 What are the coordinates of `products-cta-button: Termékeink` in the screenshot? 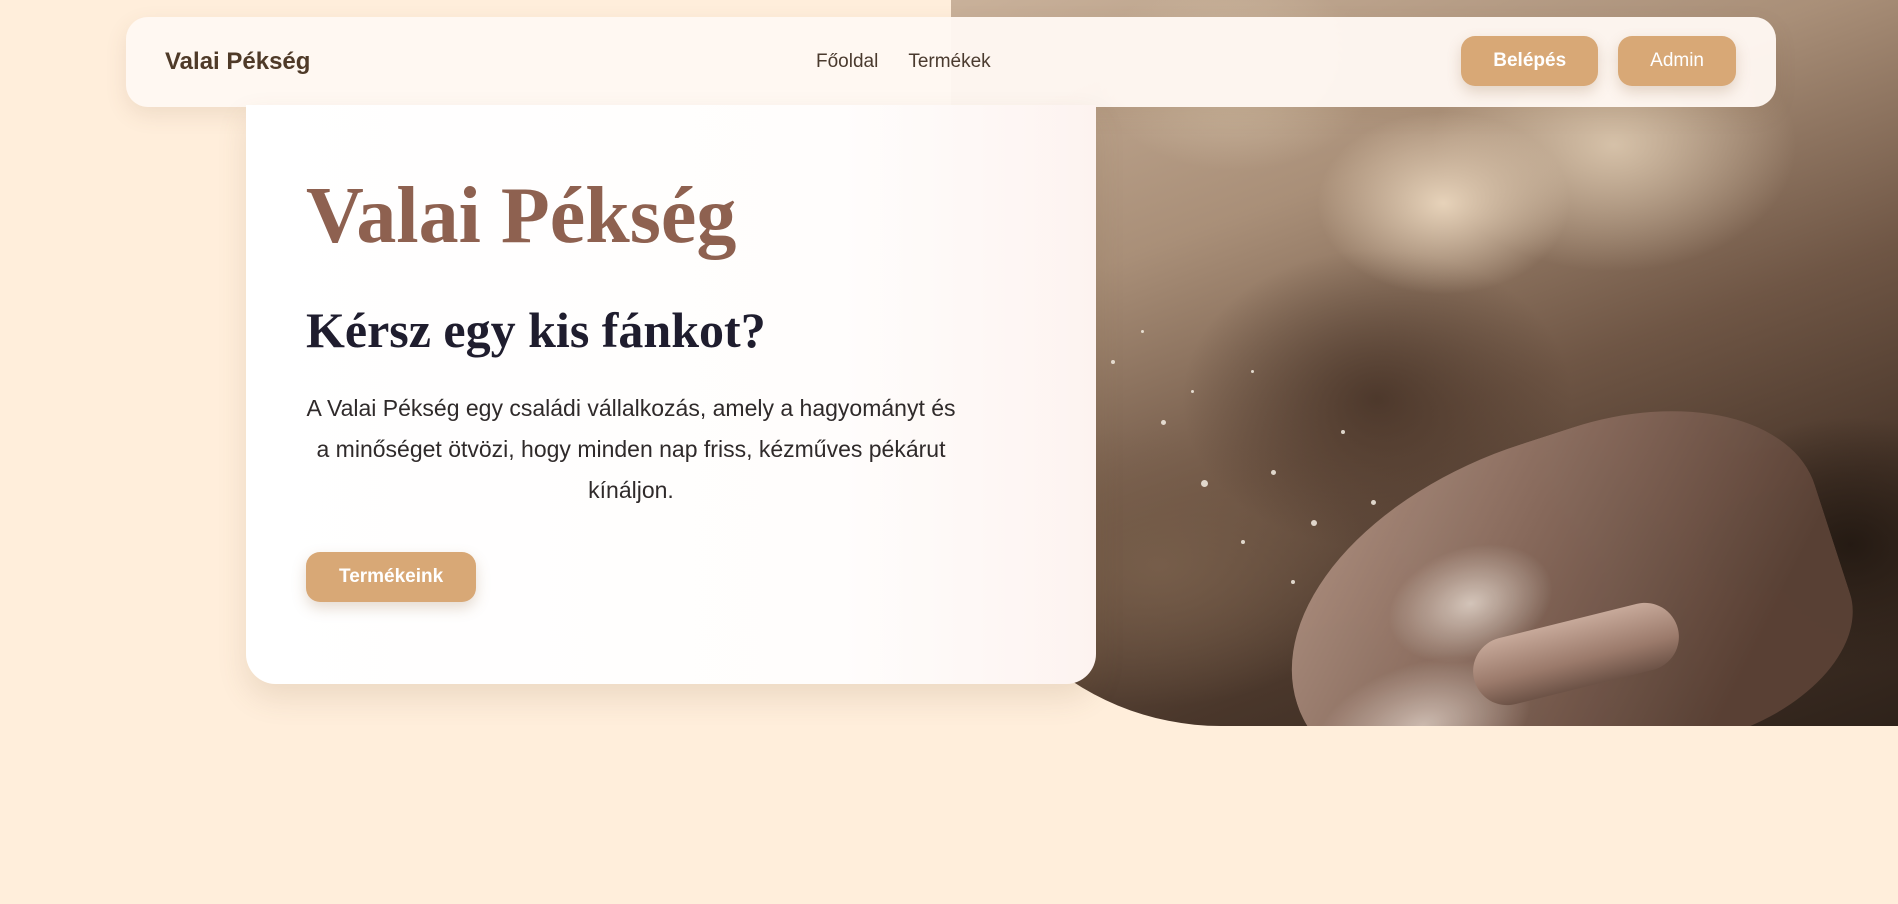 It's located at (391, 577).